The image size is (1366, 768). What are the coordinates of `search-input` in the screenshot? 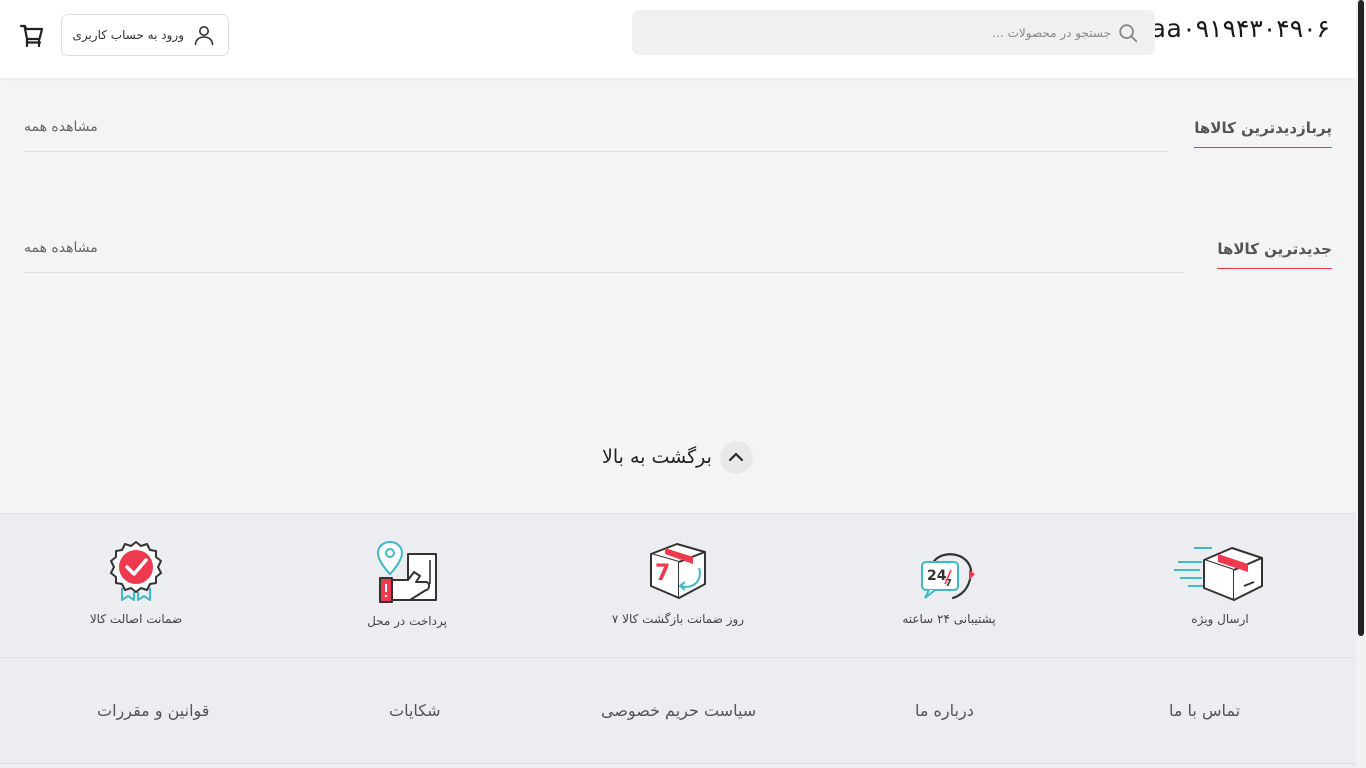 It's located at (891, 32).